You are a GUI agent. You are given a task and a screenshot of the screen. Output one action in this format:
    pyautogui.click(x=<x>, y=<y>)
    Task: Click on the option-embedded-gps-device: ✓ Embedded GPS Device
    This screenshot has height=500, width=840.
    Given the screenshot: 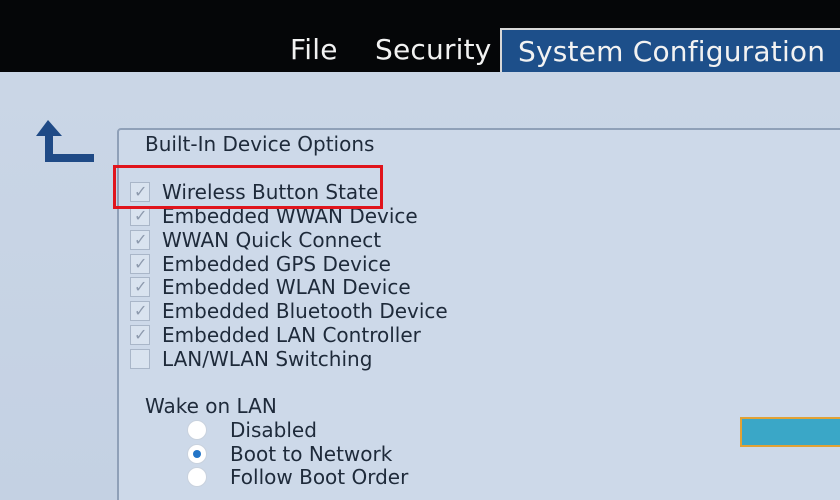 What is the action you would take?
    pyautogui.click(x=260, y=264)
    